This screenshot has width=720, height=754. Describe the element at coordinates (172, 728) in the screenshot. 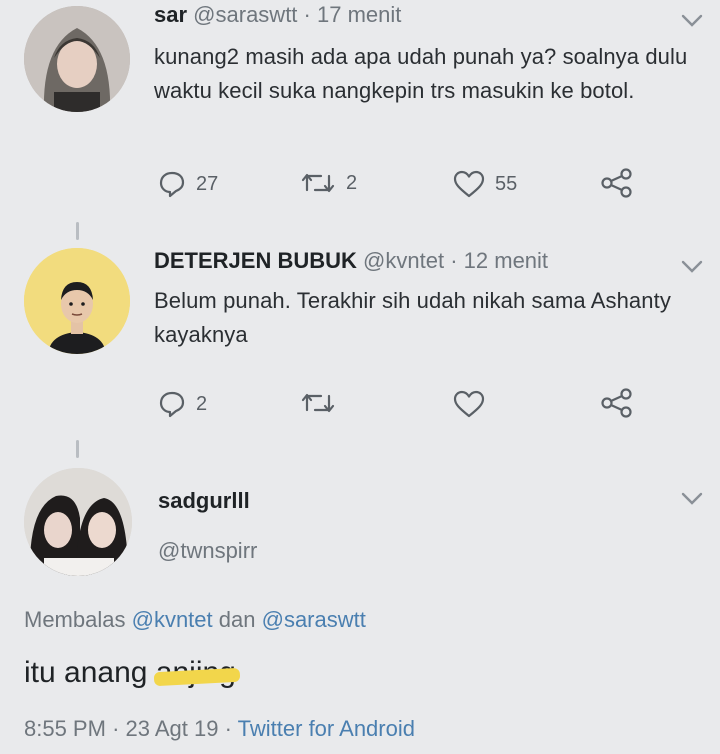

I see `date: 23 Agt 19` at that location.